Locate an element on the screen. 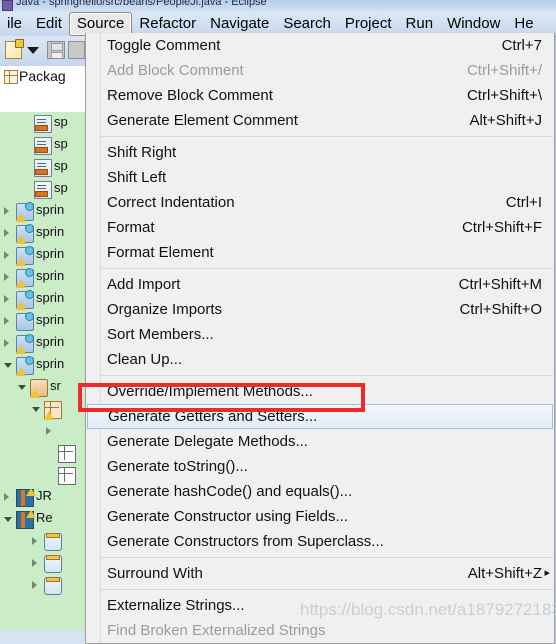 The image size is (556, 644). menu-item-accelerator: Ctrl+Shift+M is located at coordinates (500, 284).